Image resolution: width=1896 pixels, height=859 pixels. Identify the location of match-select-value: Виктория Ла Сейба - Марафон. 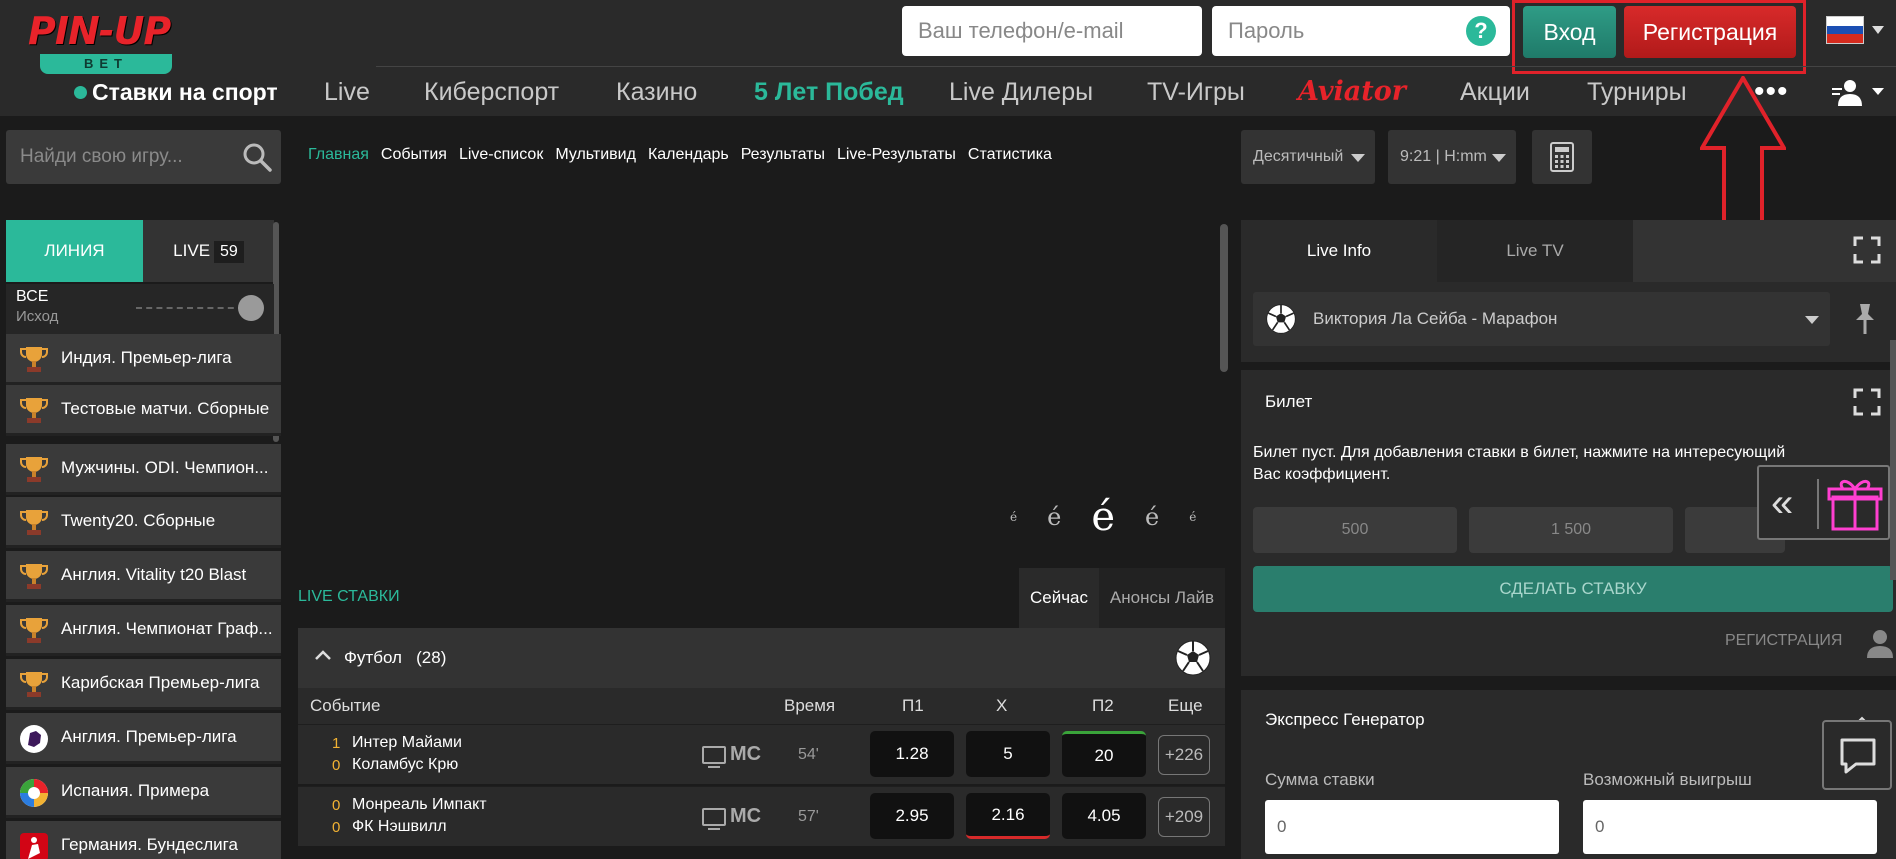
(1435, 318).